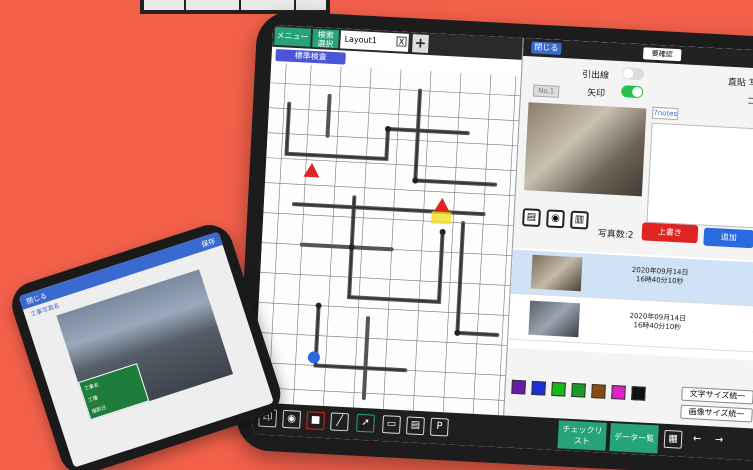  Describe the element at coordinates (615, 235) in the screenshot. I see `photo-count: 写真数:2` at that location.